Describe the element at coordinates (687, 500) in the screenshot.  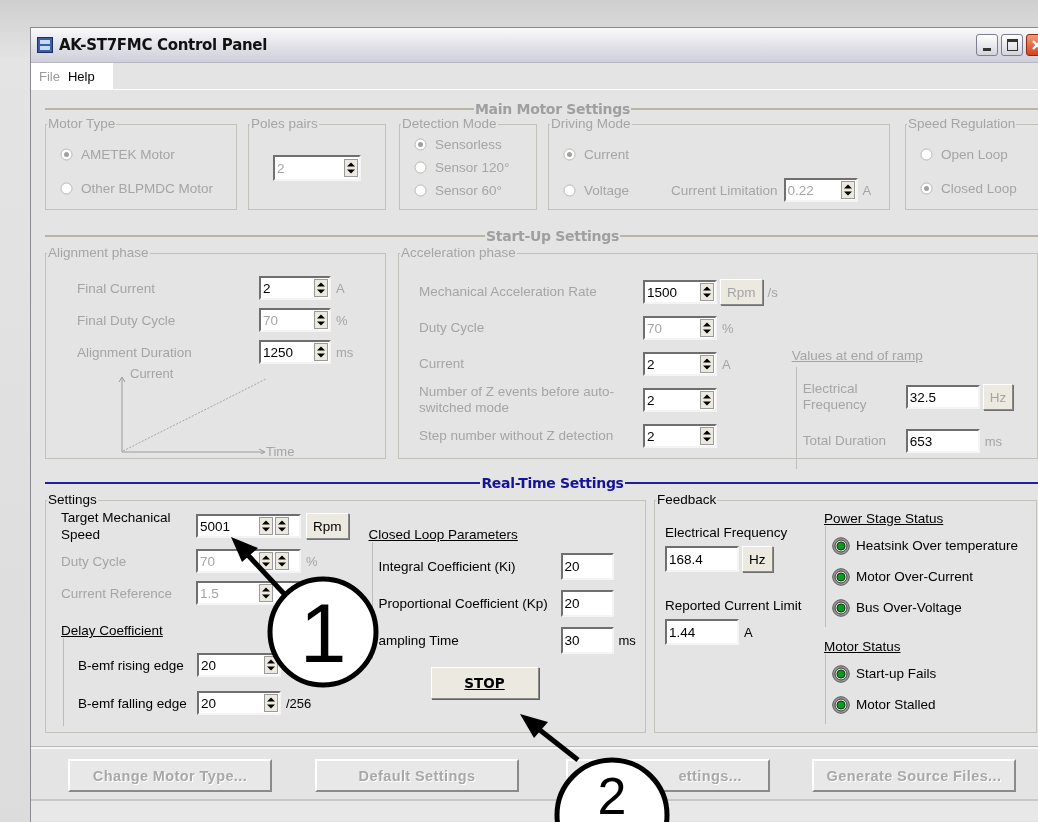
I see `group-title: Feedback` at that location.